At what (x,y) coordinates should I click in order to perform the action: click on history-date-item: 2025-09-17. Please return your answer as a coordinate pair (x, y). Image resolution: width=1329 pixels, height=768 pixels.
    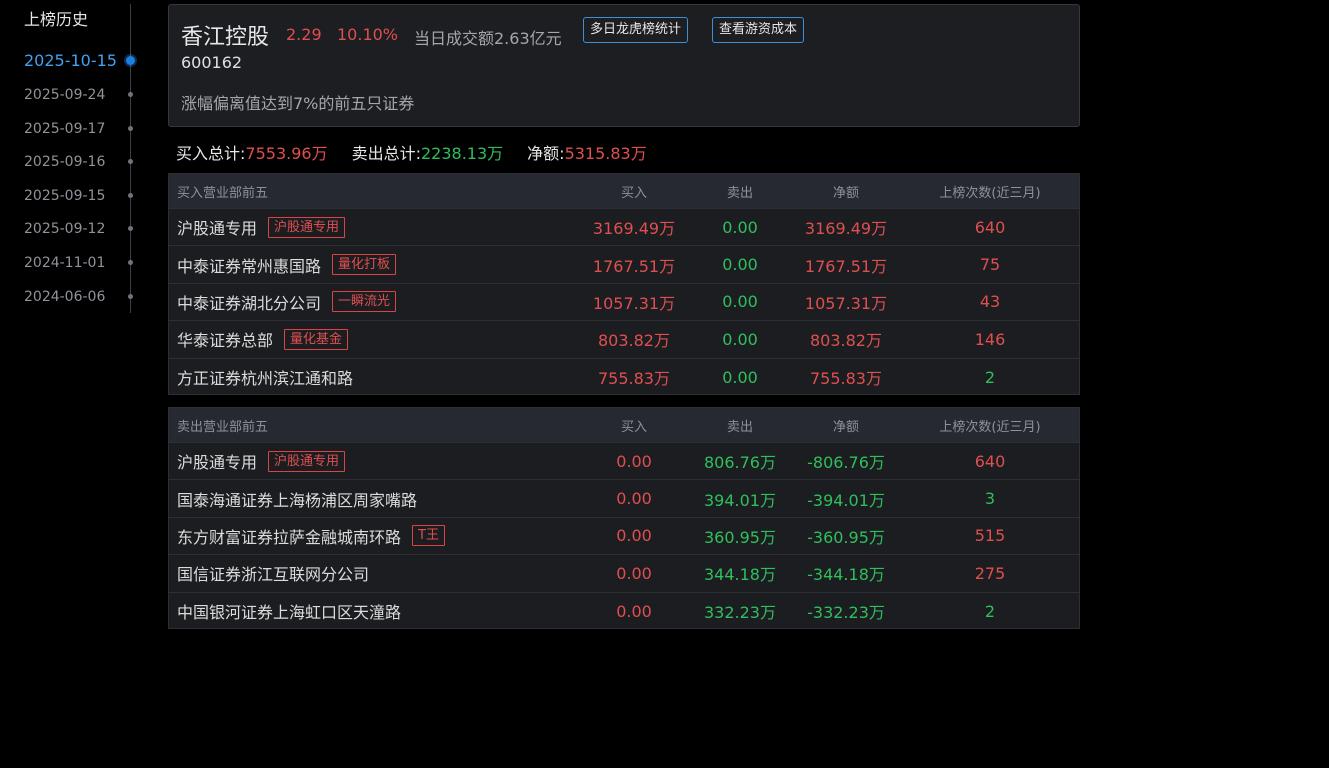
    Looking at the image, I should click on (70, 130).